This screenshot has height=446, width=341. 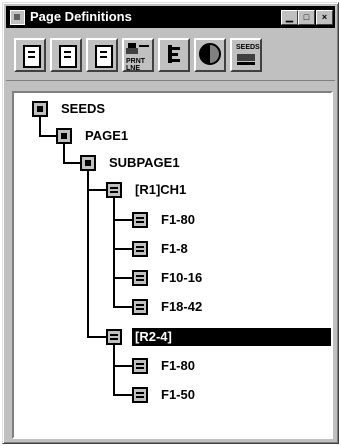 I want to click on printer-icon, so click(x=137, y=48).